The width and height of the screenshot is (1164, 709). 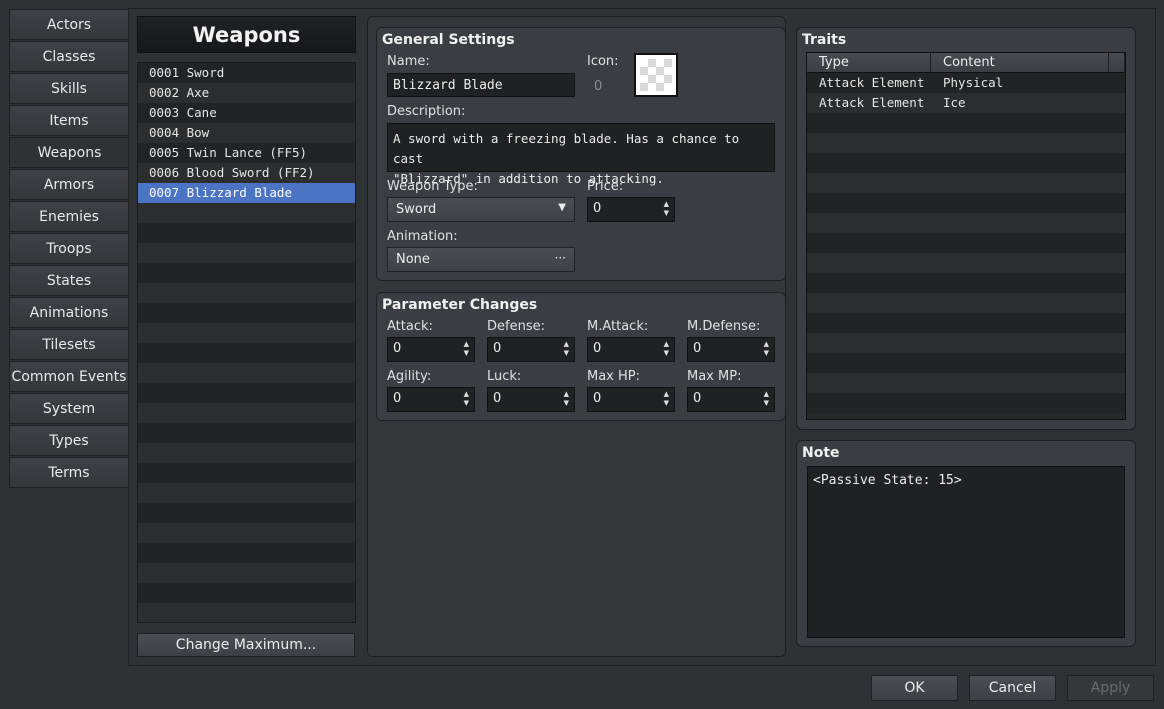 I want to click on tab-items: Items, so click(x=69, y=120).